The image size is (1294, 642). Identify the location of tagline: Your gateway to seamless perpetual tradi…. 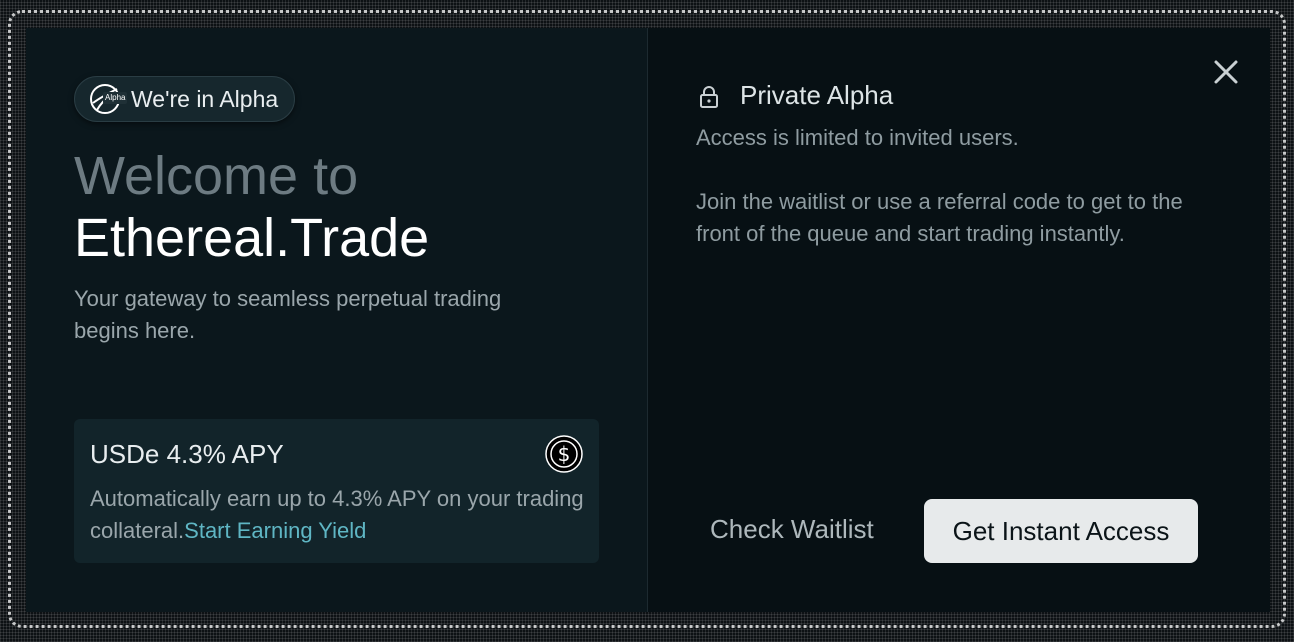
(288, 314).